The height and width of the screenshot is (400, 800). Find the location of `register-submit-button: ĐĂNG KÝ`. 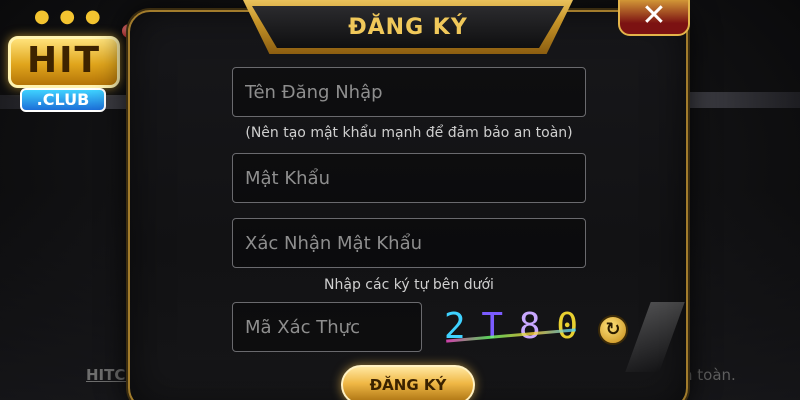

register-submit-button: ĐĂNG KÝ is located at coordinates (408, 382).